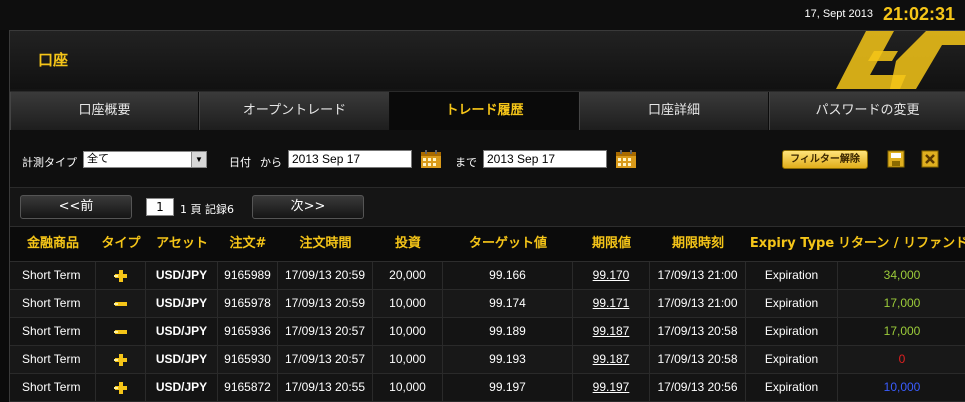  I want to click on order-number-cell: 9165930, so click(248, 359).